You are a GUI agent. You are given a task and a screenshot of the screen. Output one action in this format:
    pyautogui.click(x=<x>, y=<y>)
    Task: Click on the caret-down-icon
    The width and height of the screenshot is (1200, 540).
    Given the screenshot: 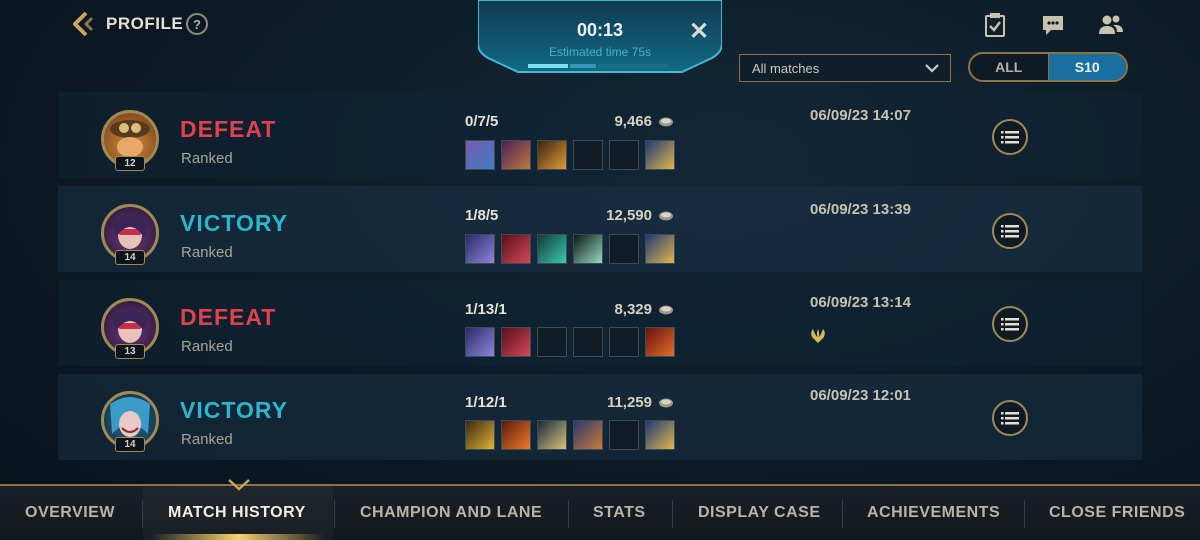 What is the action you would take?
    pyautogui.click(x=239, y=485)
    